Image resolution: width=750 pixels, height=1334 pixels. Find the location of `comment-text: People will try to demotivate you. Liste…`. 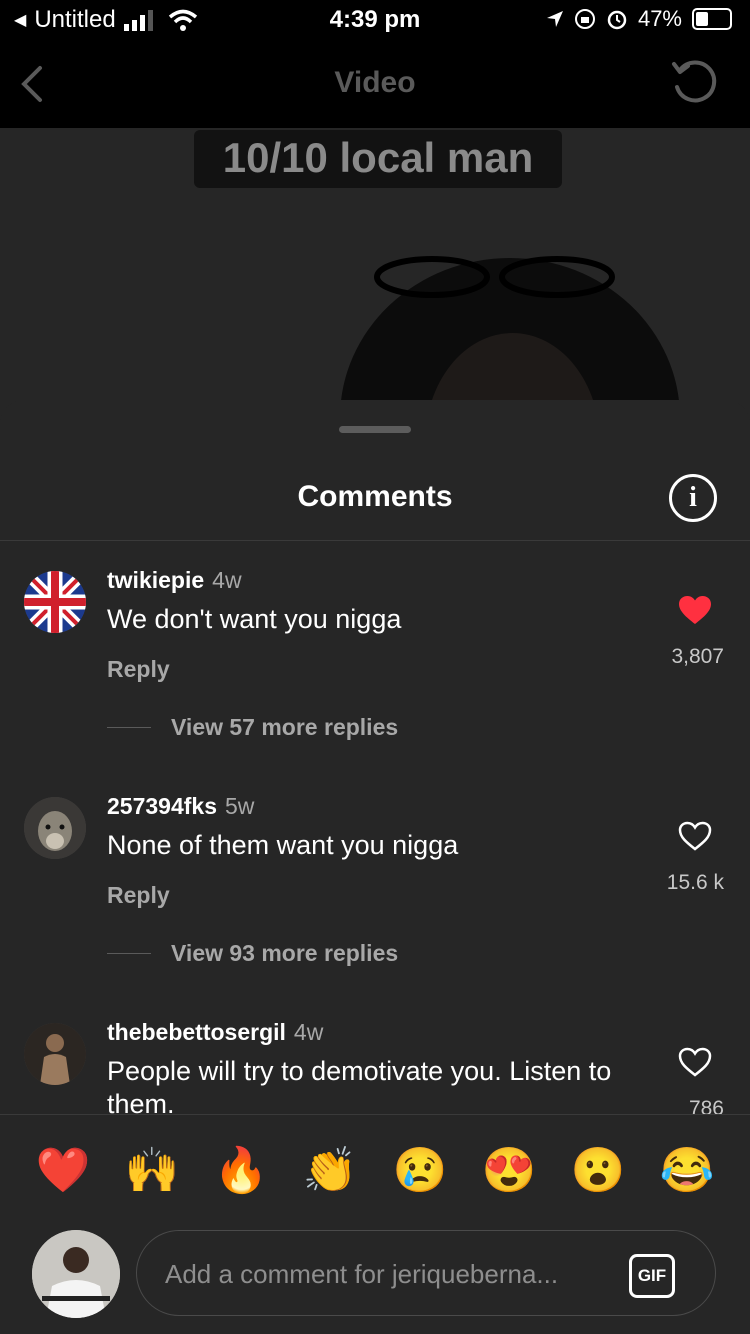

comment-text: People will try to demotivate you. Liste… is located at coordinates (359, 1085).